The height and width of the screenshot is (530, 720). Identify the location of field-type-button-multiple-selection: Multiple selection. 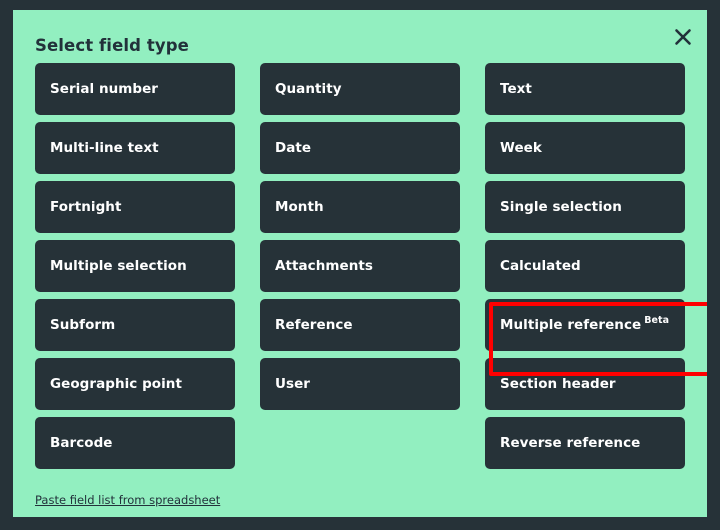
(135, 266).